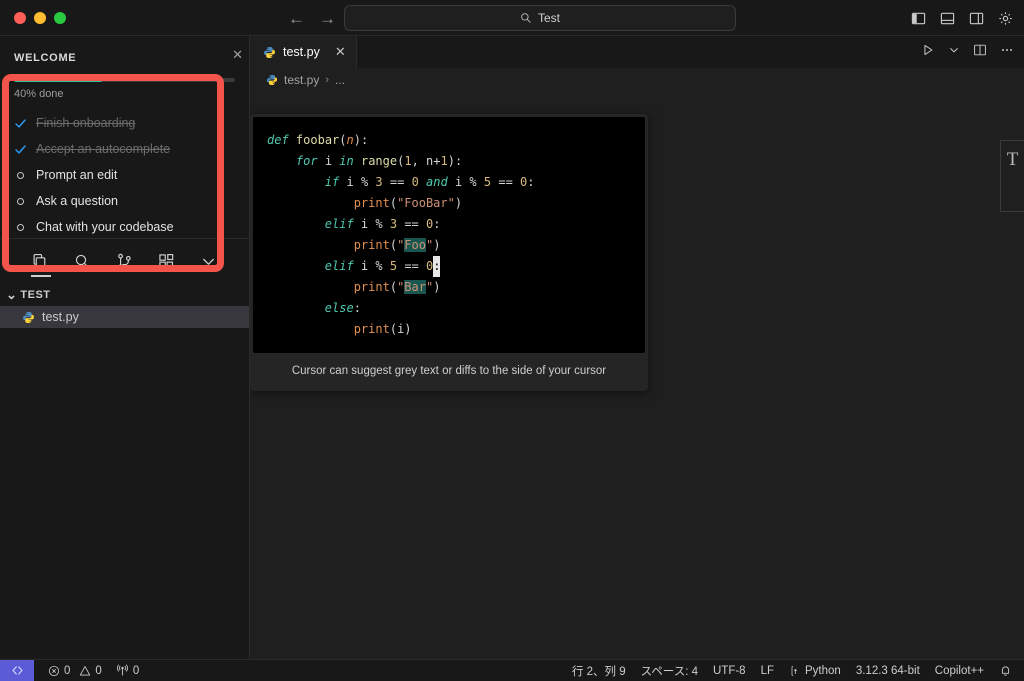 The height and width of the screenshot is (681, 1024). Describe the element at coordinates (124, 80) in the screenshot. I see `onboarding-progress-bar` at that location.